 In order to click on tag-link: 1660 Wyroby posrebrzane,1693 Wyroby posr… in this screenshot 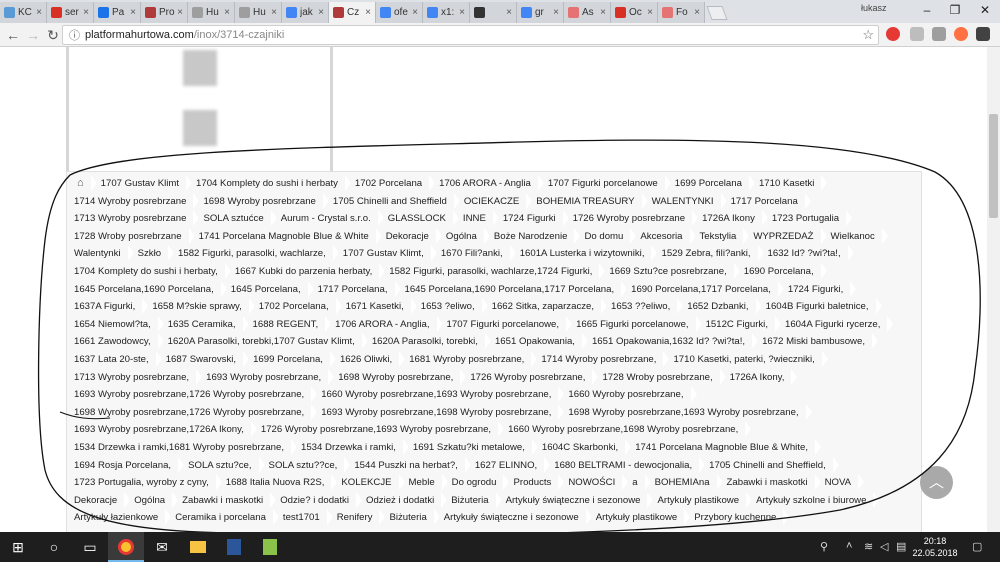, I will do `click(440, 395)`.